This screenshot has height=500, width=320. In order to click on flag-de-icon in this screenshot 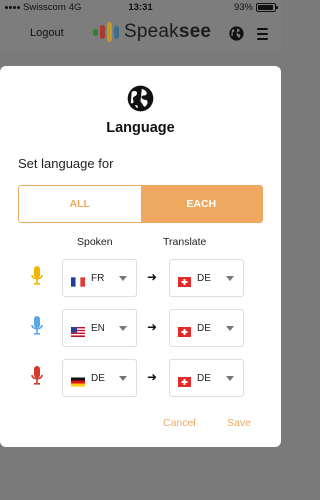, I will do `click(78, 383)`.